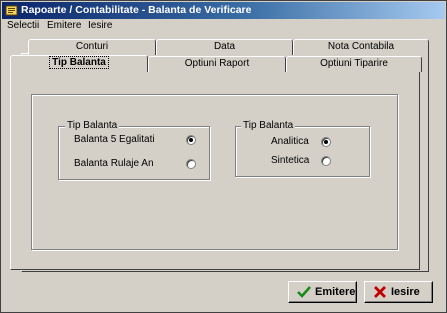 The image size is (447, 313). I want to click on radio-balanta-rulaje-an, so click(191, 164).